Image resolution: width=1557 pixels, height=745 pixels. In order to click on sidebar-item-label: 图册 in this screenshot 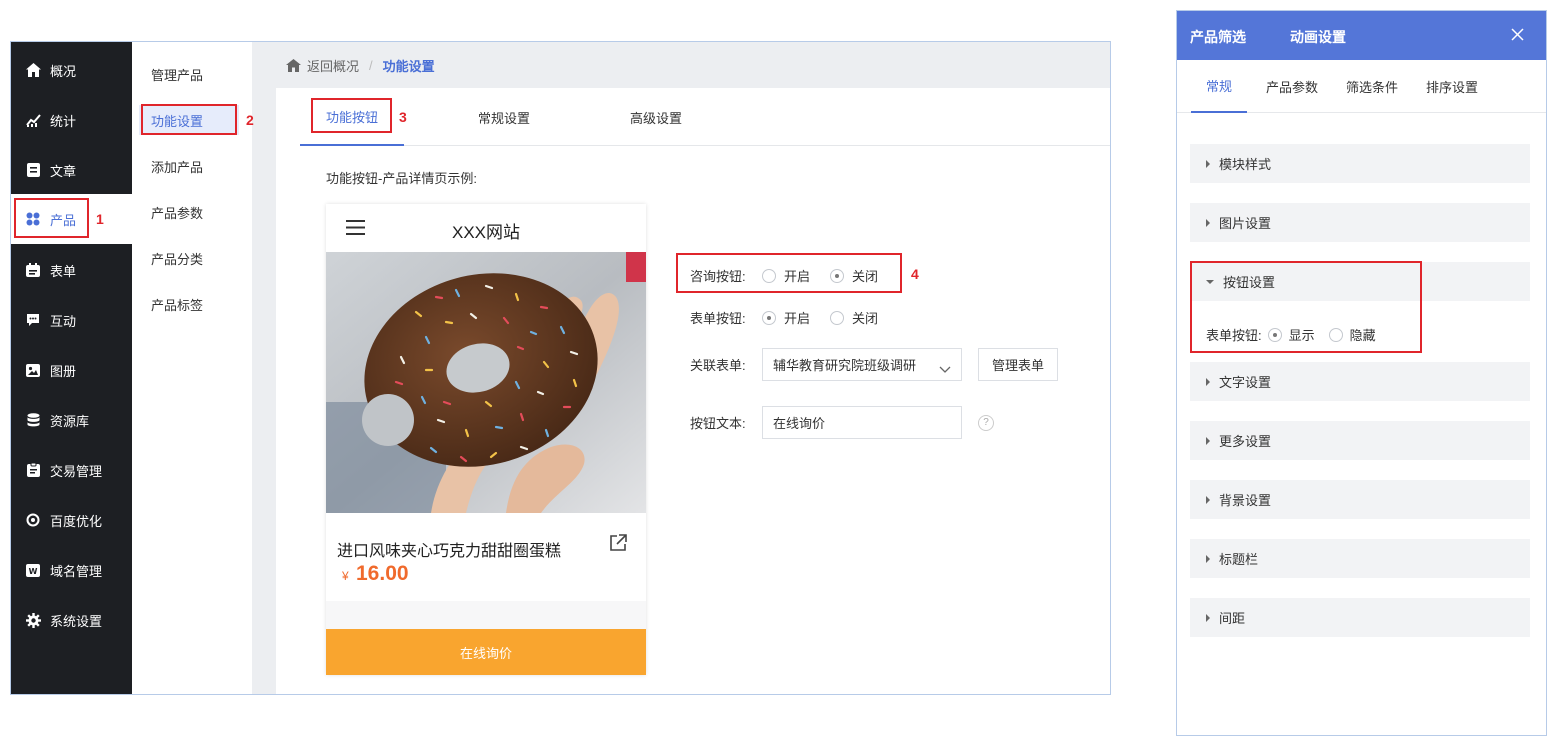, I will do `click(63, 371)`.